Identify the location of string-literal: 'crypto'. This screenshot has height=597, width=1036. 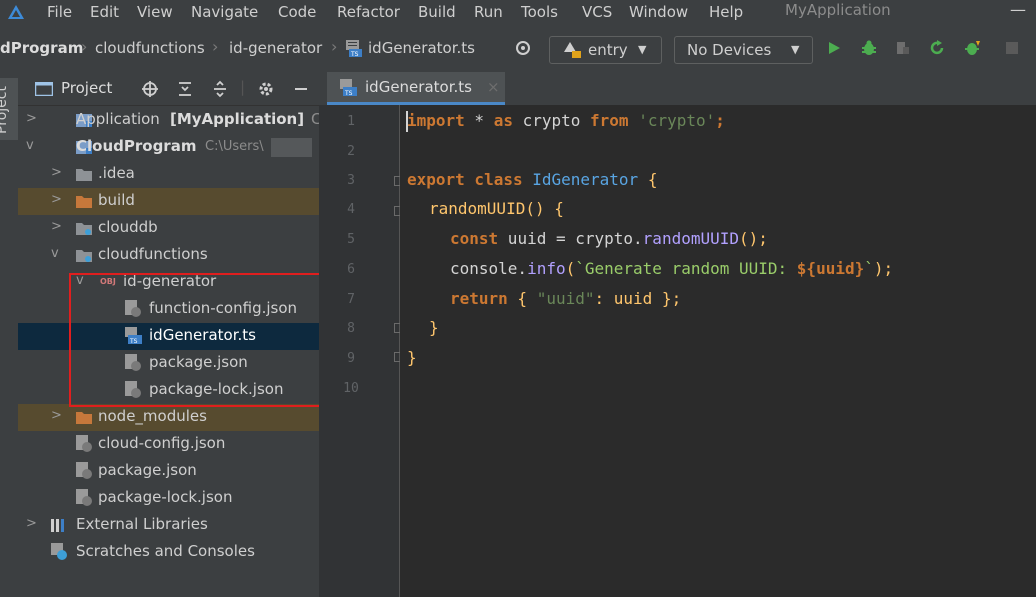
(672, 120).